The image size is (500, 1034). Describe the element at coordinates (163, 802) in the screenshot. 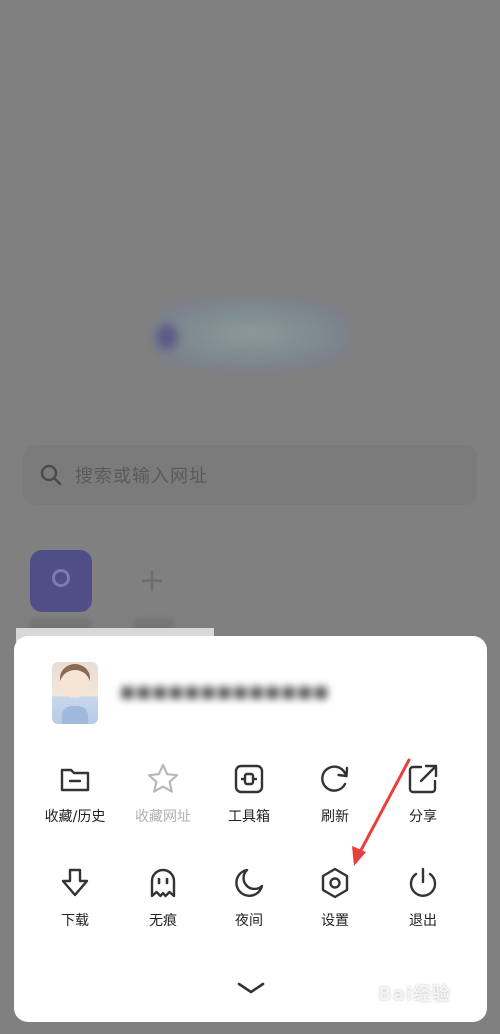

I see `menu-item-bookmark-url: 收藏网址` at that location.